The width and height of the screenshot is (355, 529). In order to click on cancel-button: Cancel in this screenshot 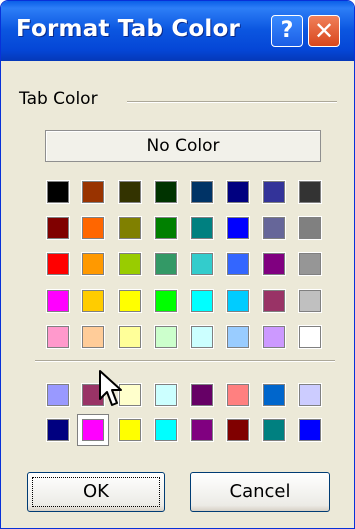, I will do `click(260, 492)`.